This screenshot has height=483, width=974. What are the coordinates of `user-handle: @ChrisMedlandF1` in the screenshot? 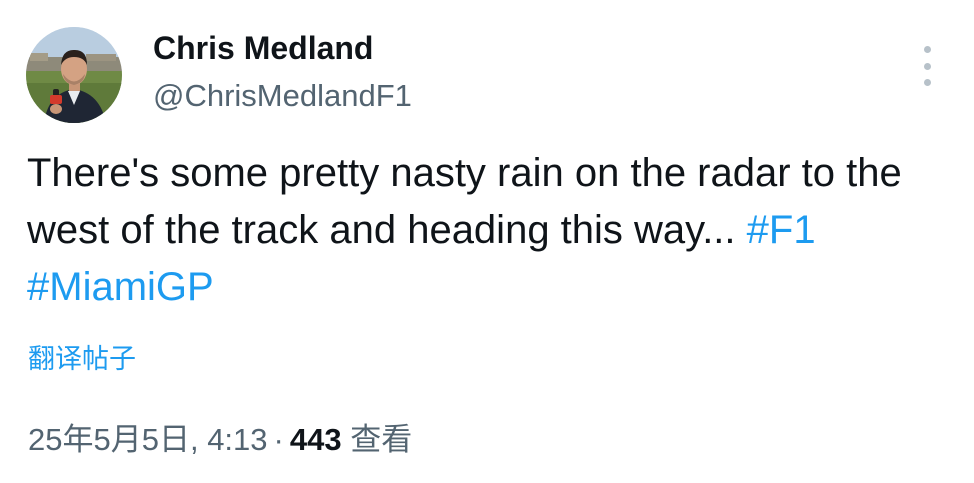 It's located at (282, 96).